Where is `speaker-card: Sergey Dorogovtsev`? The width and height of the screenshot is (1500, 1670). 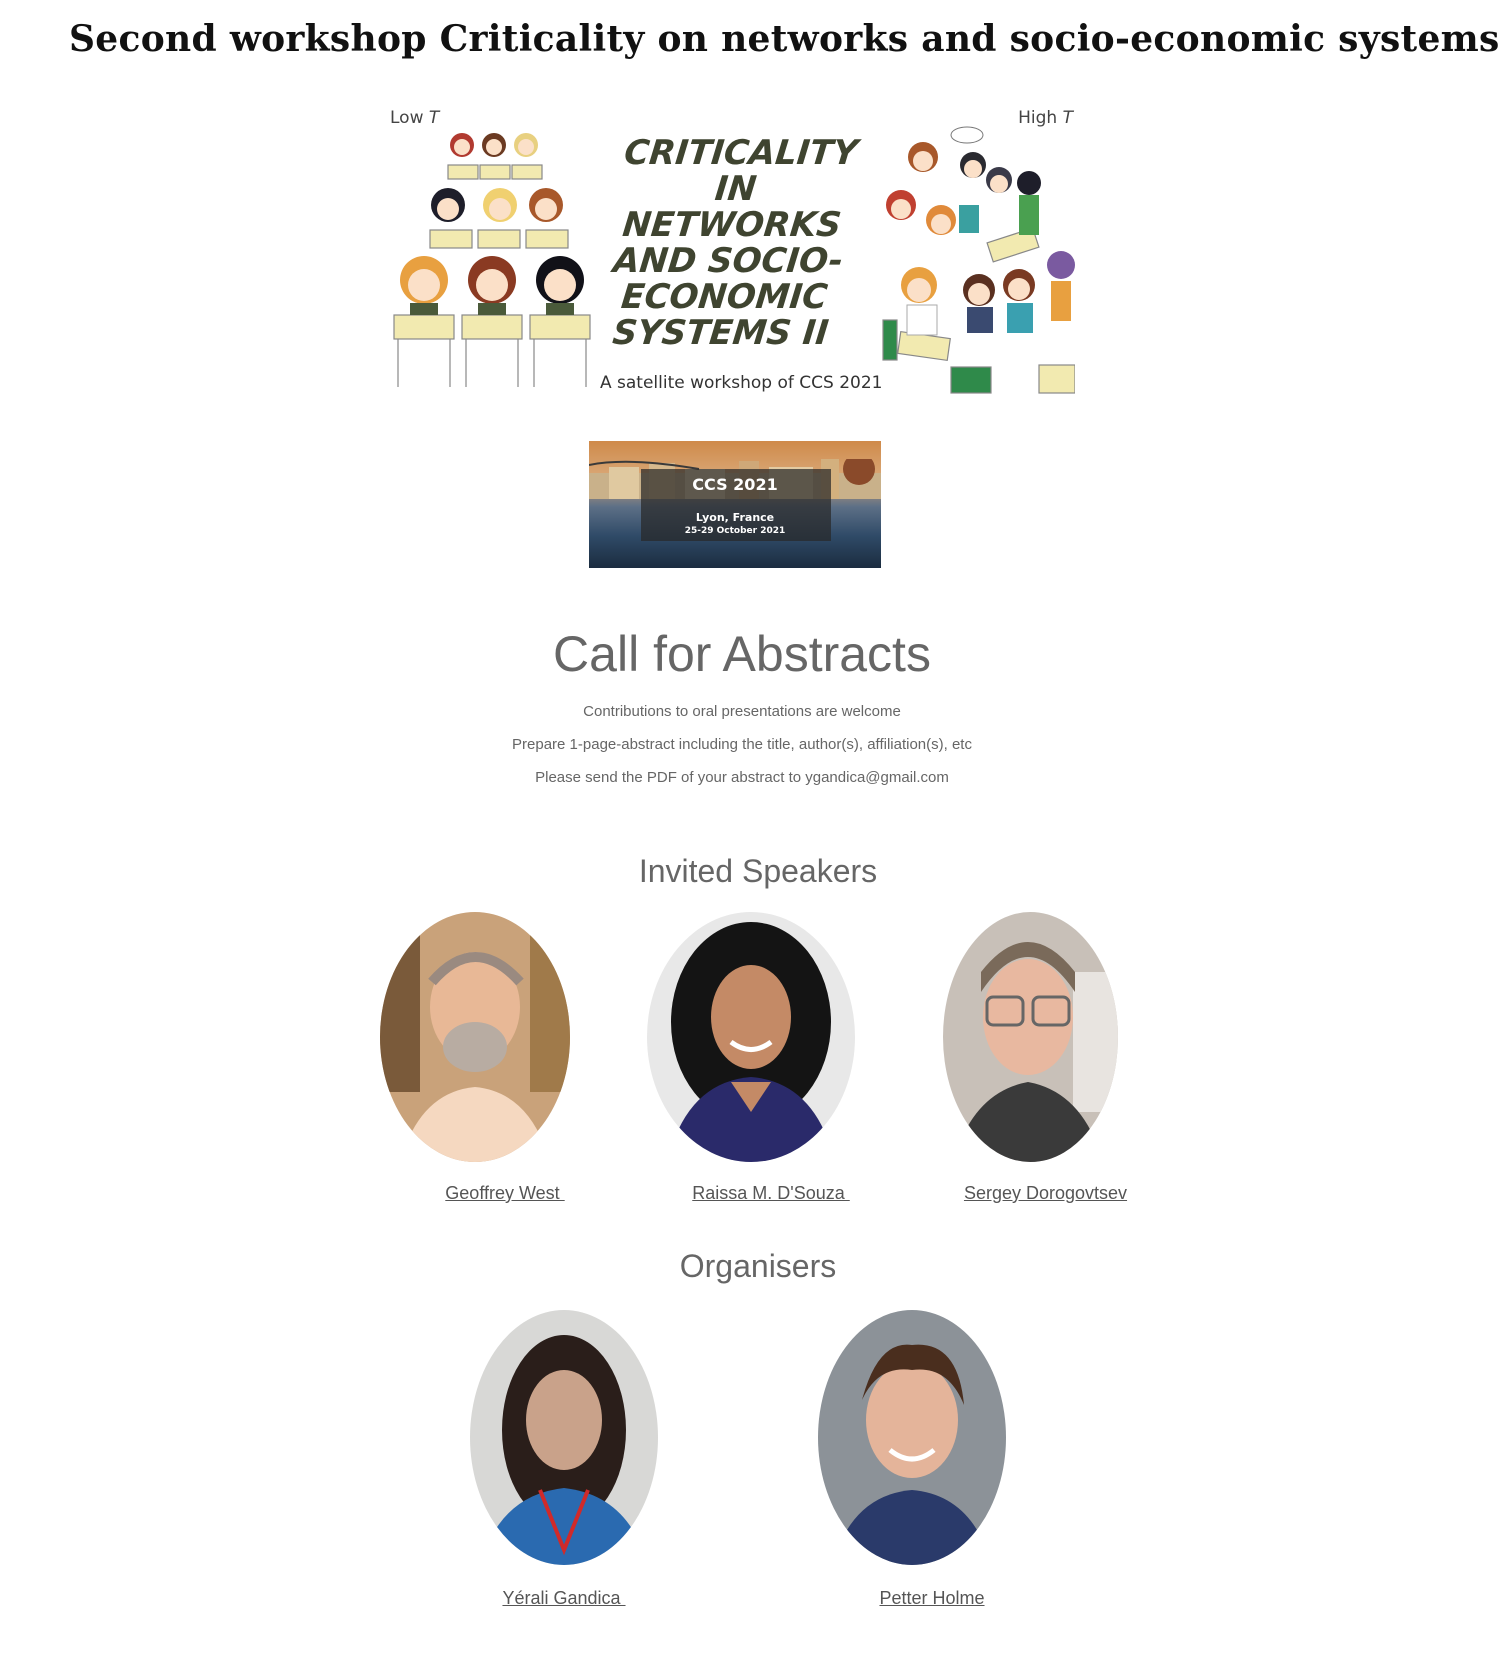
speaker-card: Sergey Dorogovtsev is located at coordinates (1035, 1057).